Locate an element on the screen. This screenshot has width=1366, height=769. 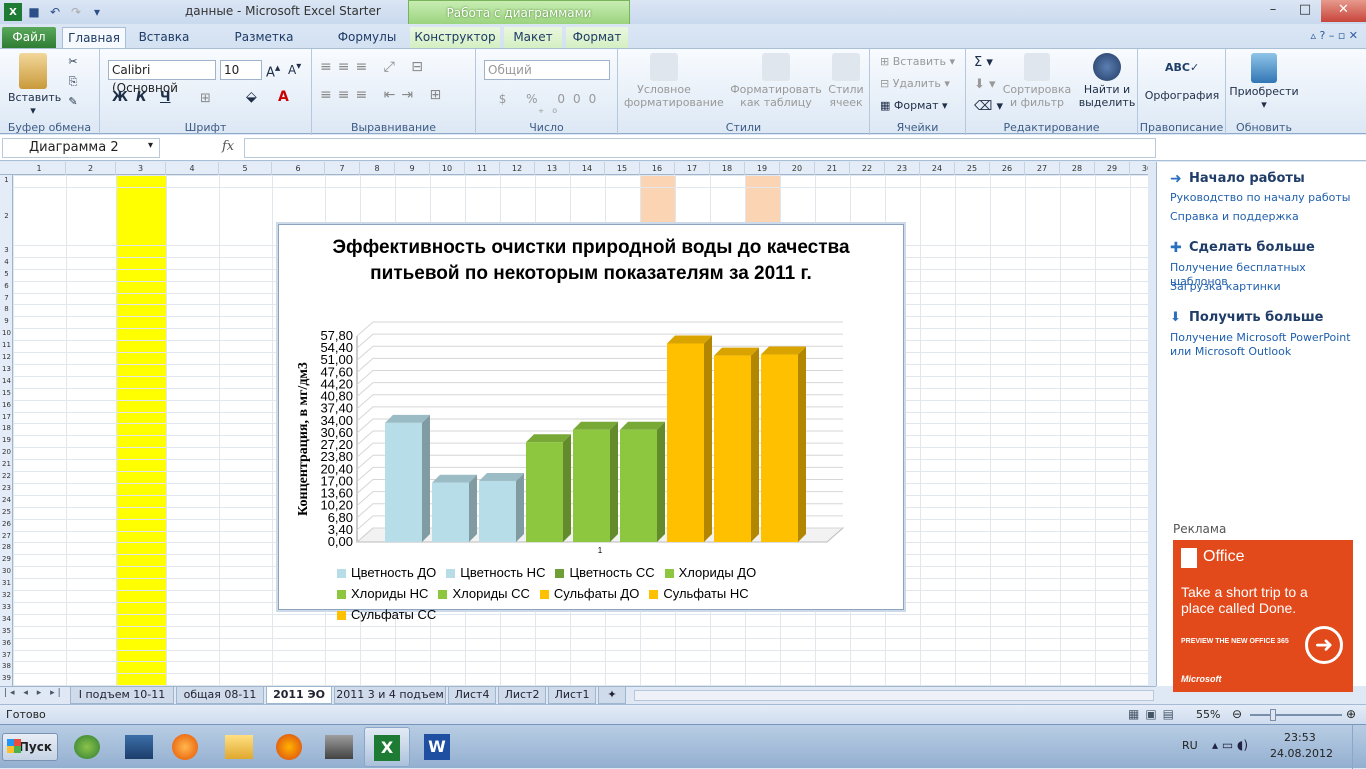
font-size-combo: 10 is located at coordinates (241, 70).